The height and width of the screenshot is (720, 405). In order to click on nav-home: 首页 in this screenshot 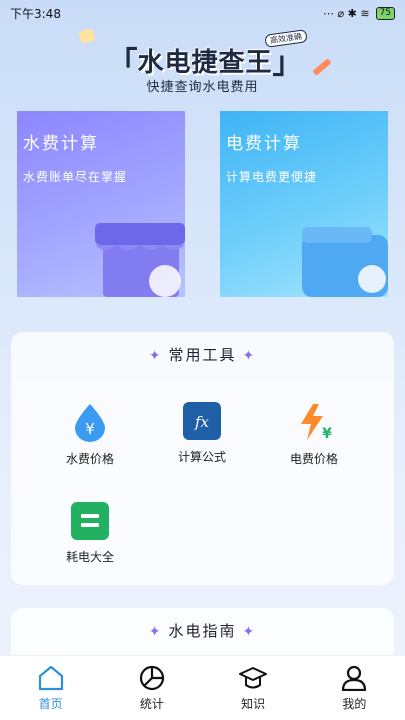, I will do `click(51, 688)`.